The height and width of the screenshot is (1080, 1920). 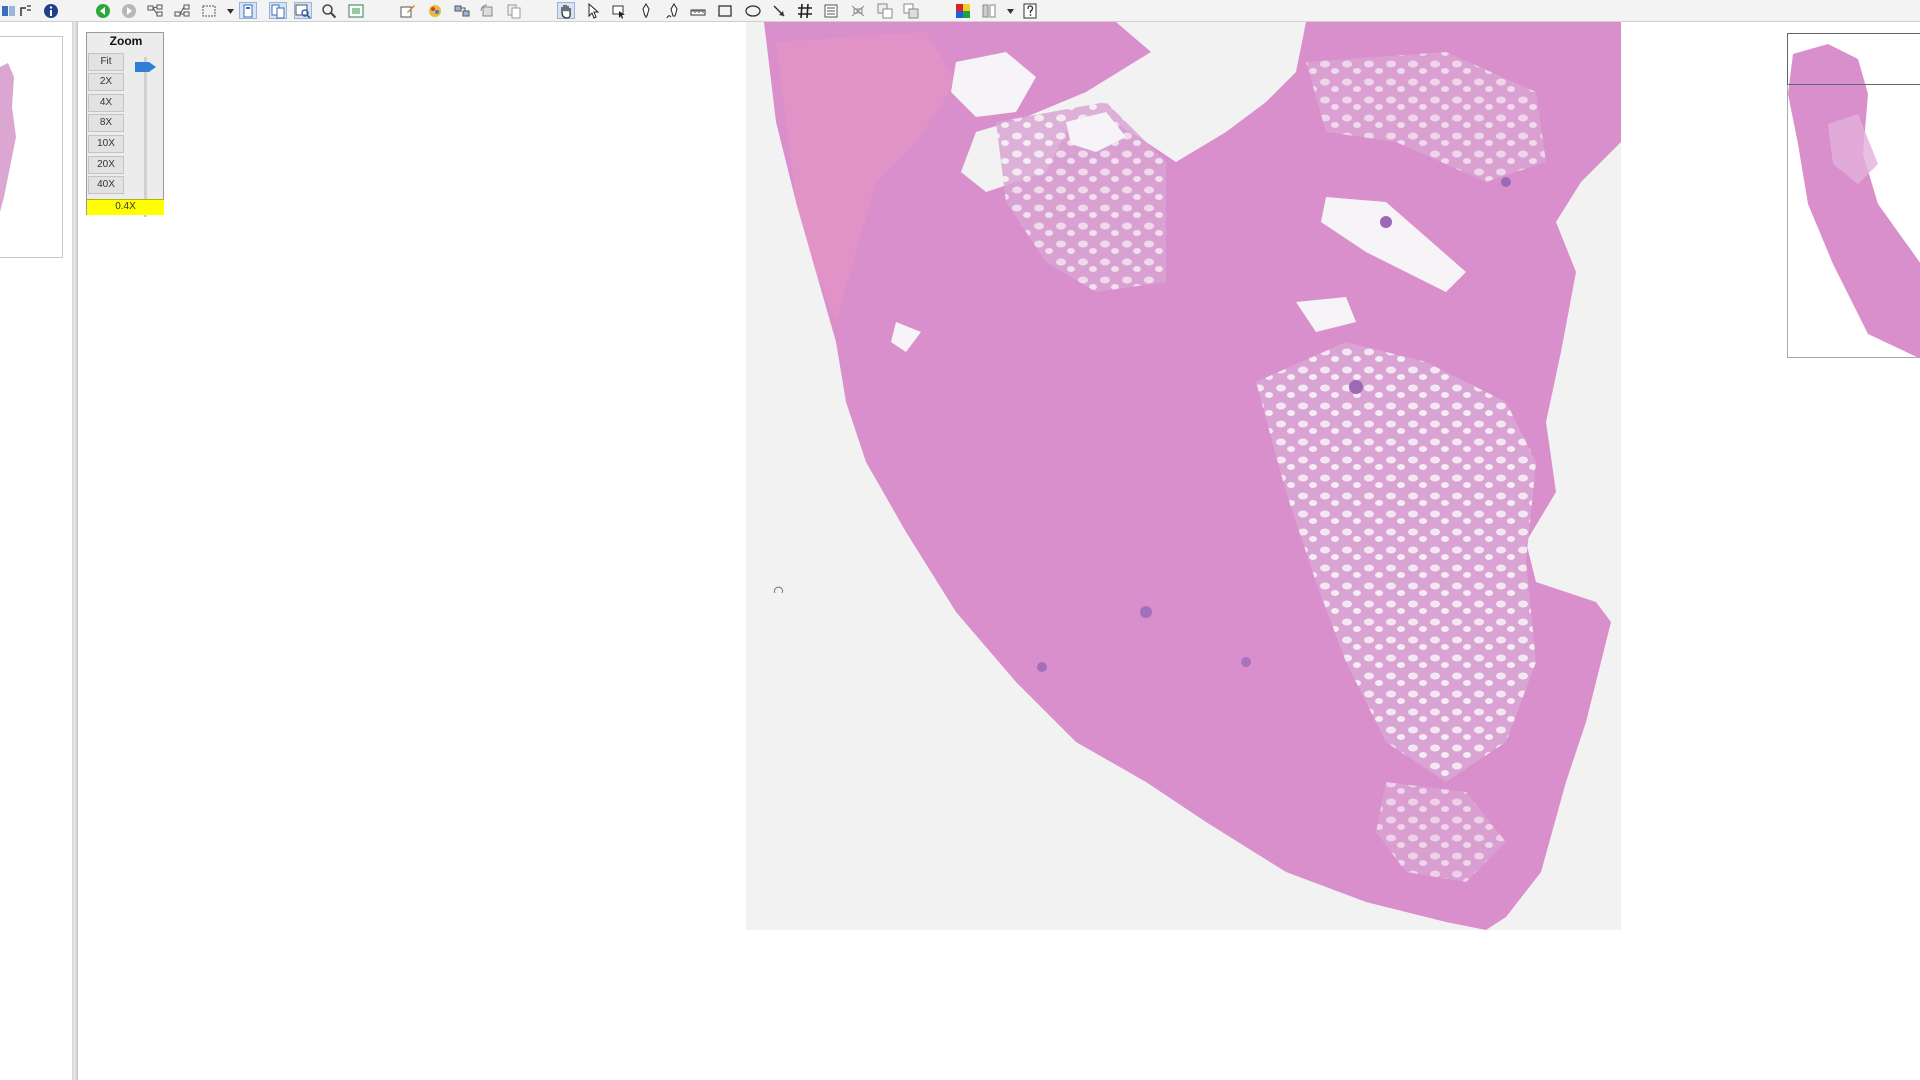 I want to click on color-wheel-icon, so click(x=435, y=10).